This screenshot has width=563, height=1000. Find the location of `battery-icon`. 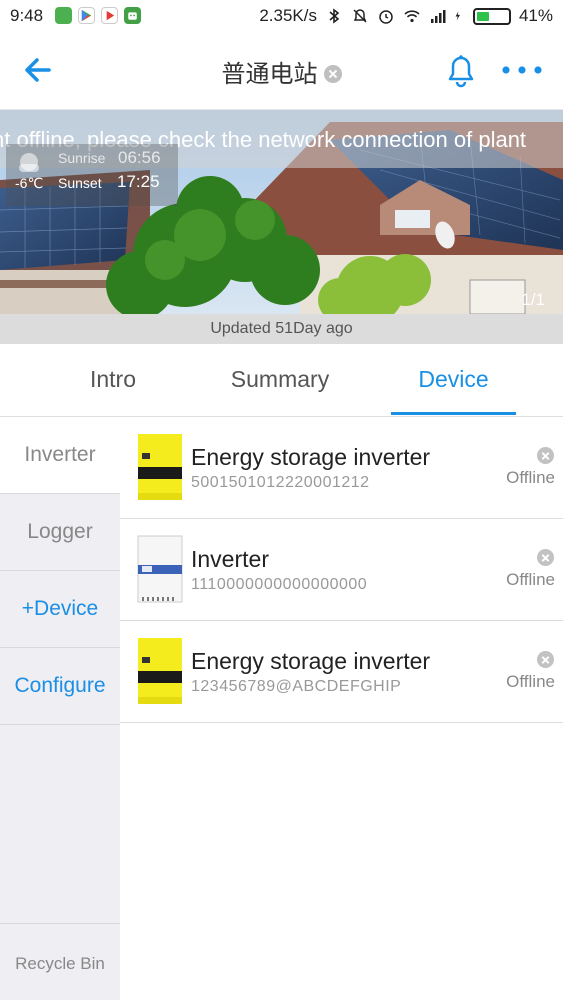

battery-icon is located at coordinates (491, 16).